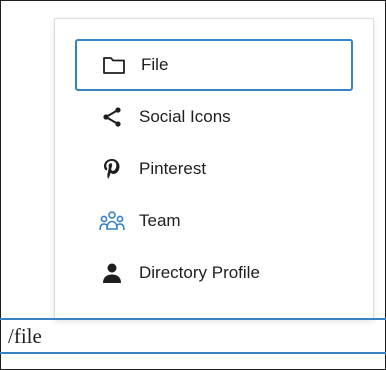  What do you see at coordinates (193, 319) in the screenshot?
I see `block-outline-top` at bounding box center [193, 319].